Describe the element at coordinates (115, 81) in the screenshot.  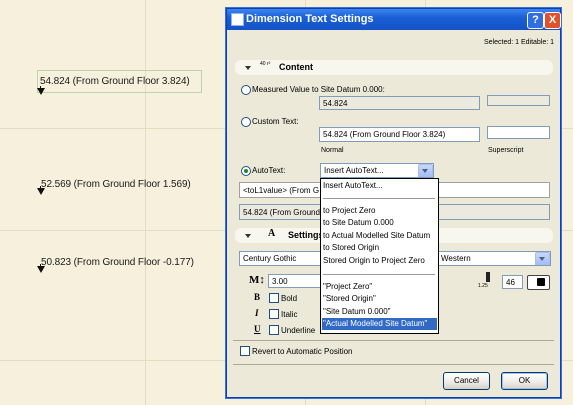
I see `level-dimension-text-1: 54.824 (From Ground Floor 3.824)` at that location.